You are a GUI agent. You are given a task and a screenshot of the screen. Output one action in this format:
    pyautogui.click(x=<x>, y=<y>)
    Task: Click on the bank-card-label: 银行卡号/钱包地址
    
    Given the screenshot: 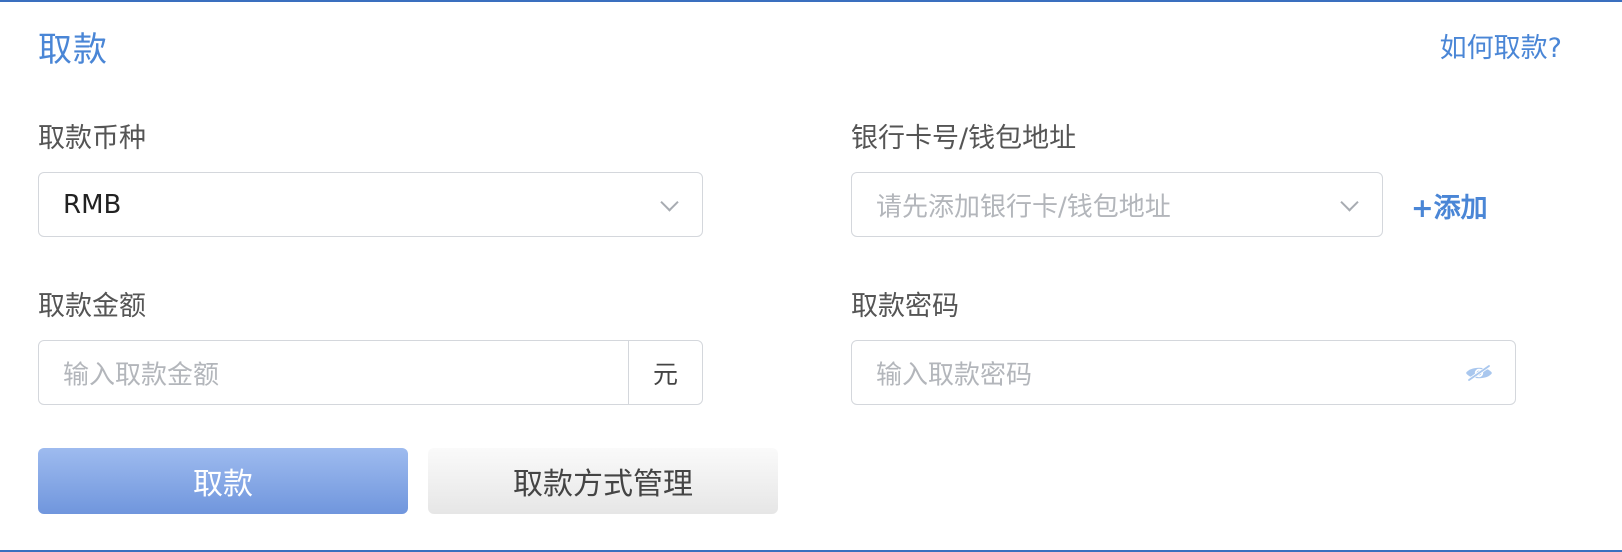 What is the action you would take?
    pyautogui.click(x=964, y=138)
    